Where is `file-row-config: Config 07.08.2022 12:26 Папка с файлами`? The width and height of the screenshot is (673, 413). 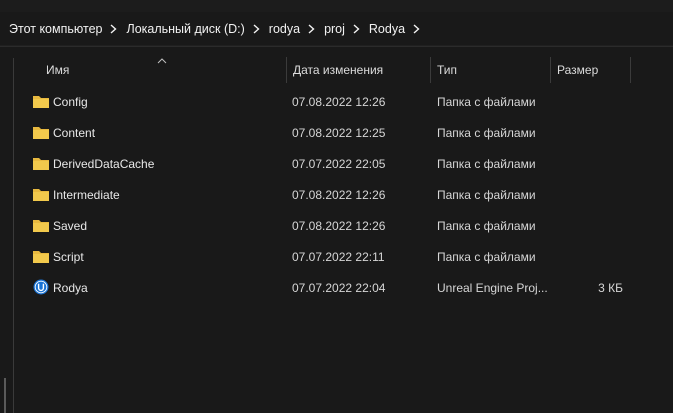
file-row-config: Config 07.08.2022 12:26 Папка с файлами is located at coordinates (343, 101).